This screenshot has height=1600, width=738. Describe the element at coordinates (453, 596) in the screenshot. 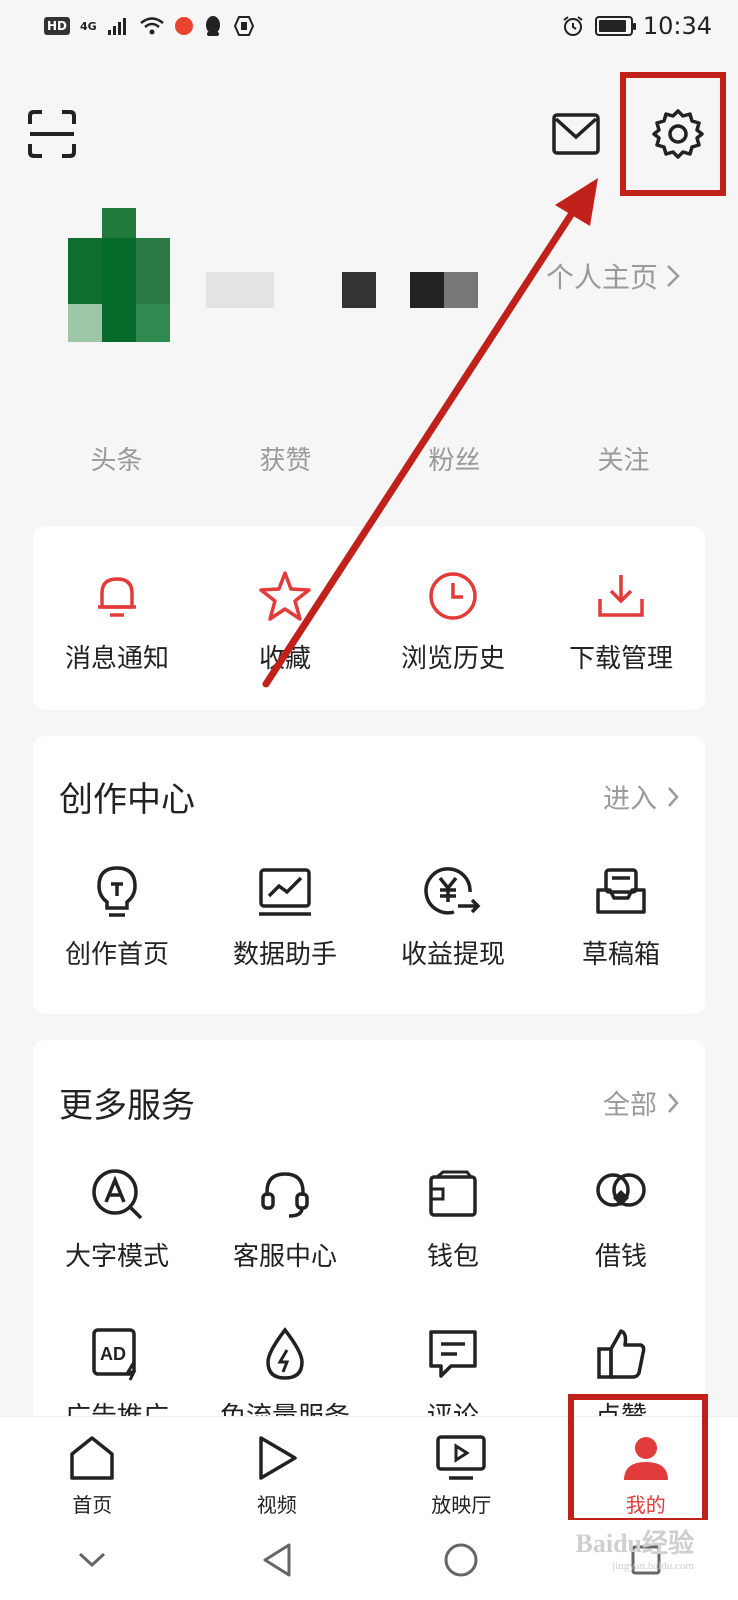

I see `clock-icon` at that location.